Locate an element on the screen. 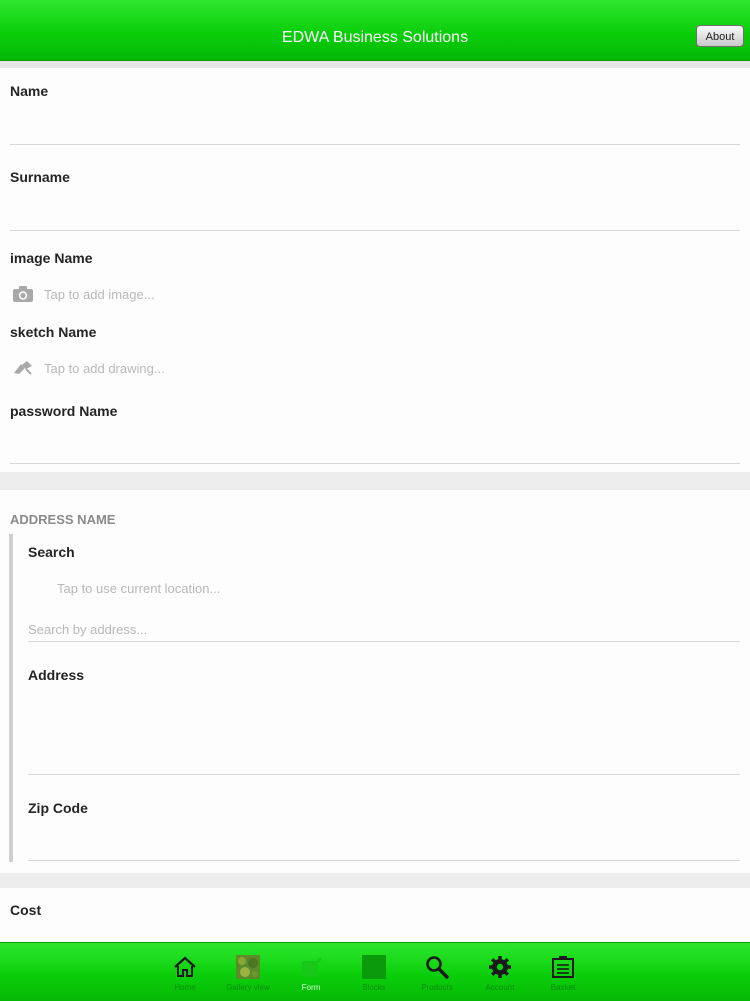  tab-form: Form is located at coordinates (311, 972).